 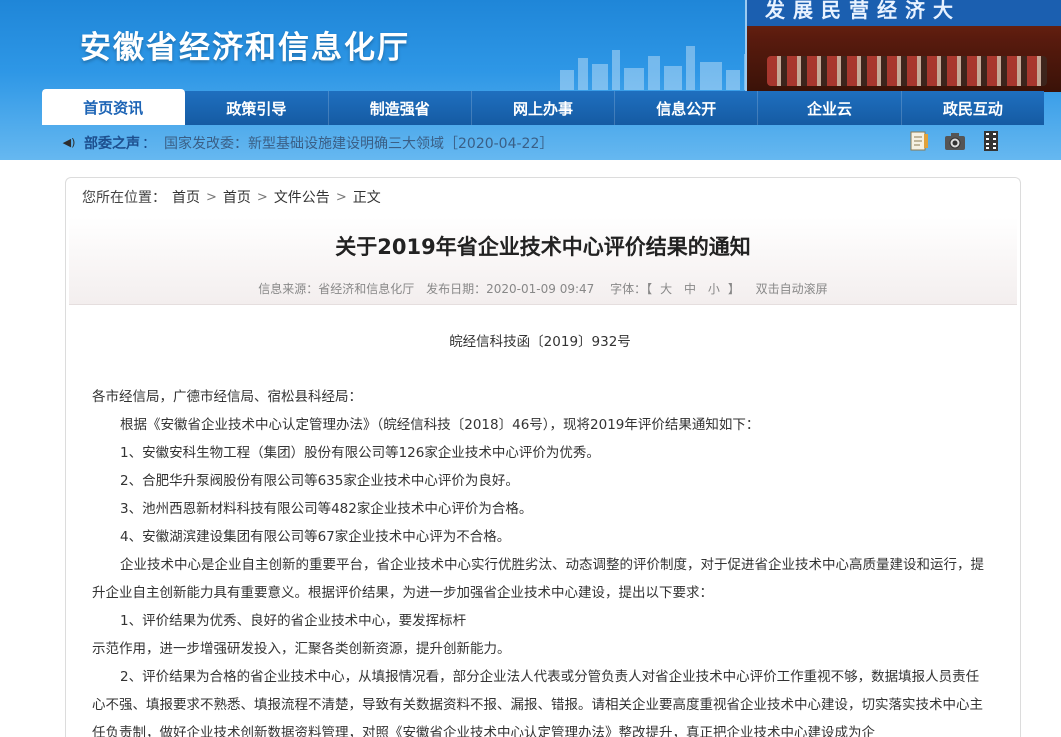 I want to click on notepad-icon, so click(x=919, y=141).